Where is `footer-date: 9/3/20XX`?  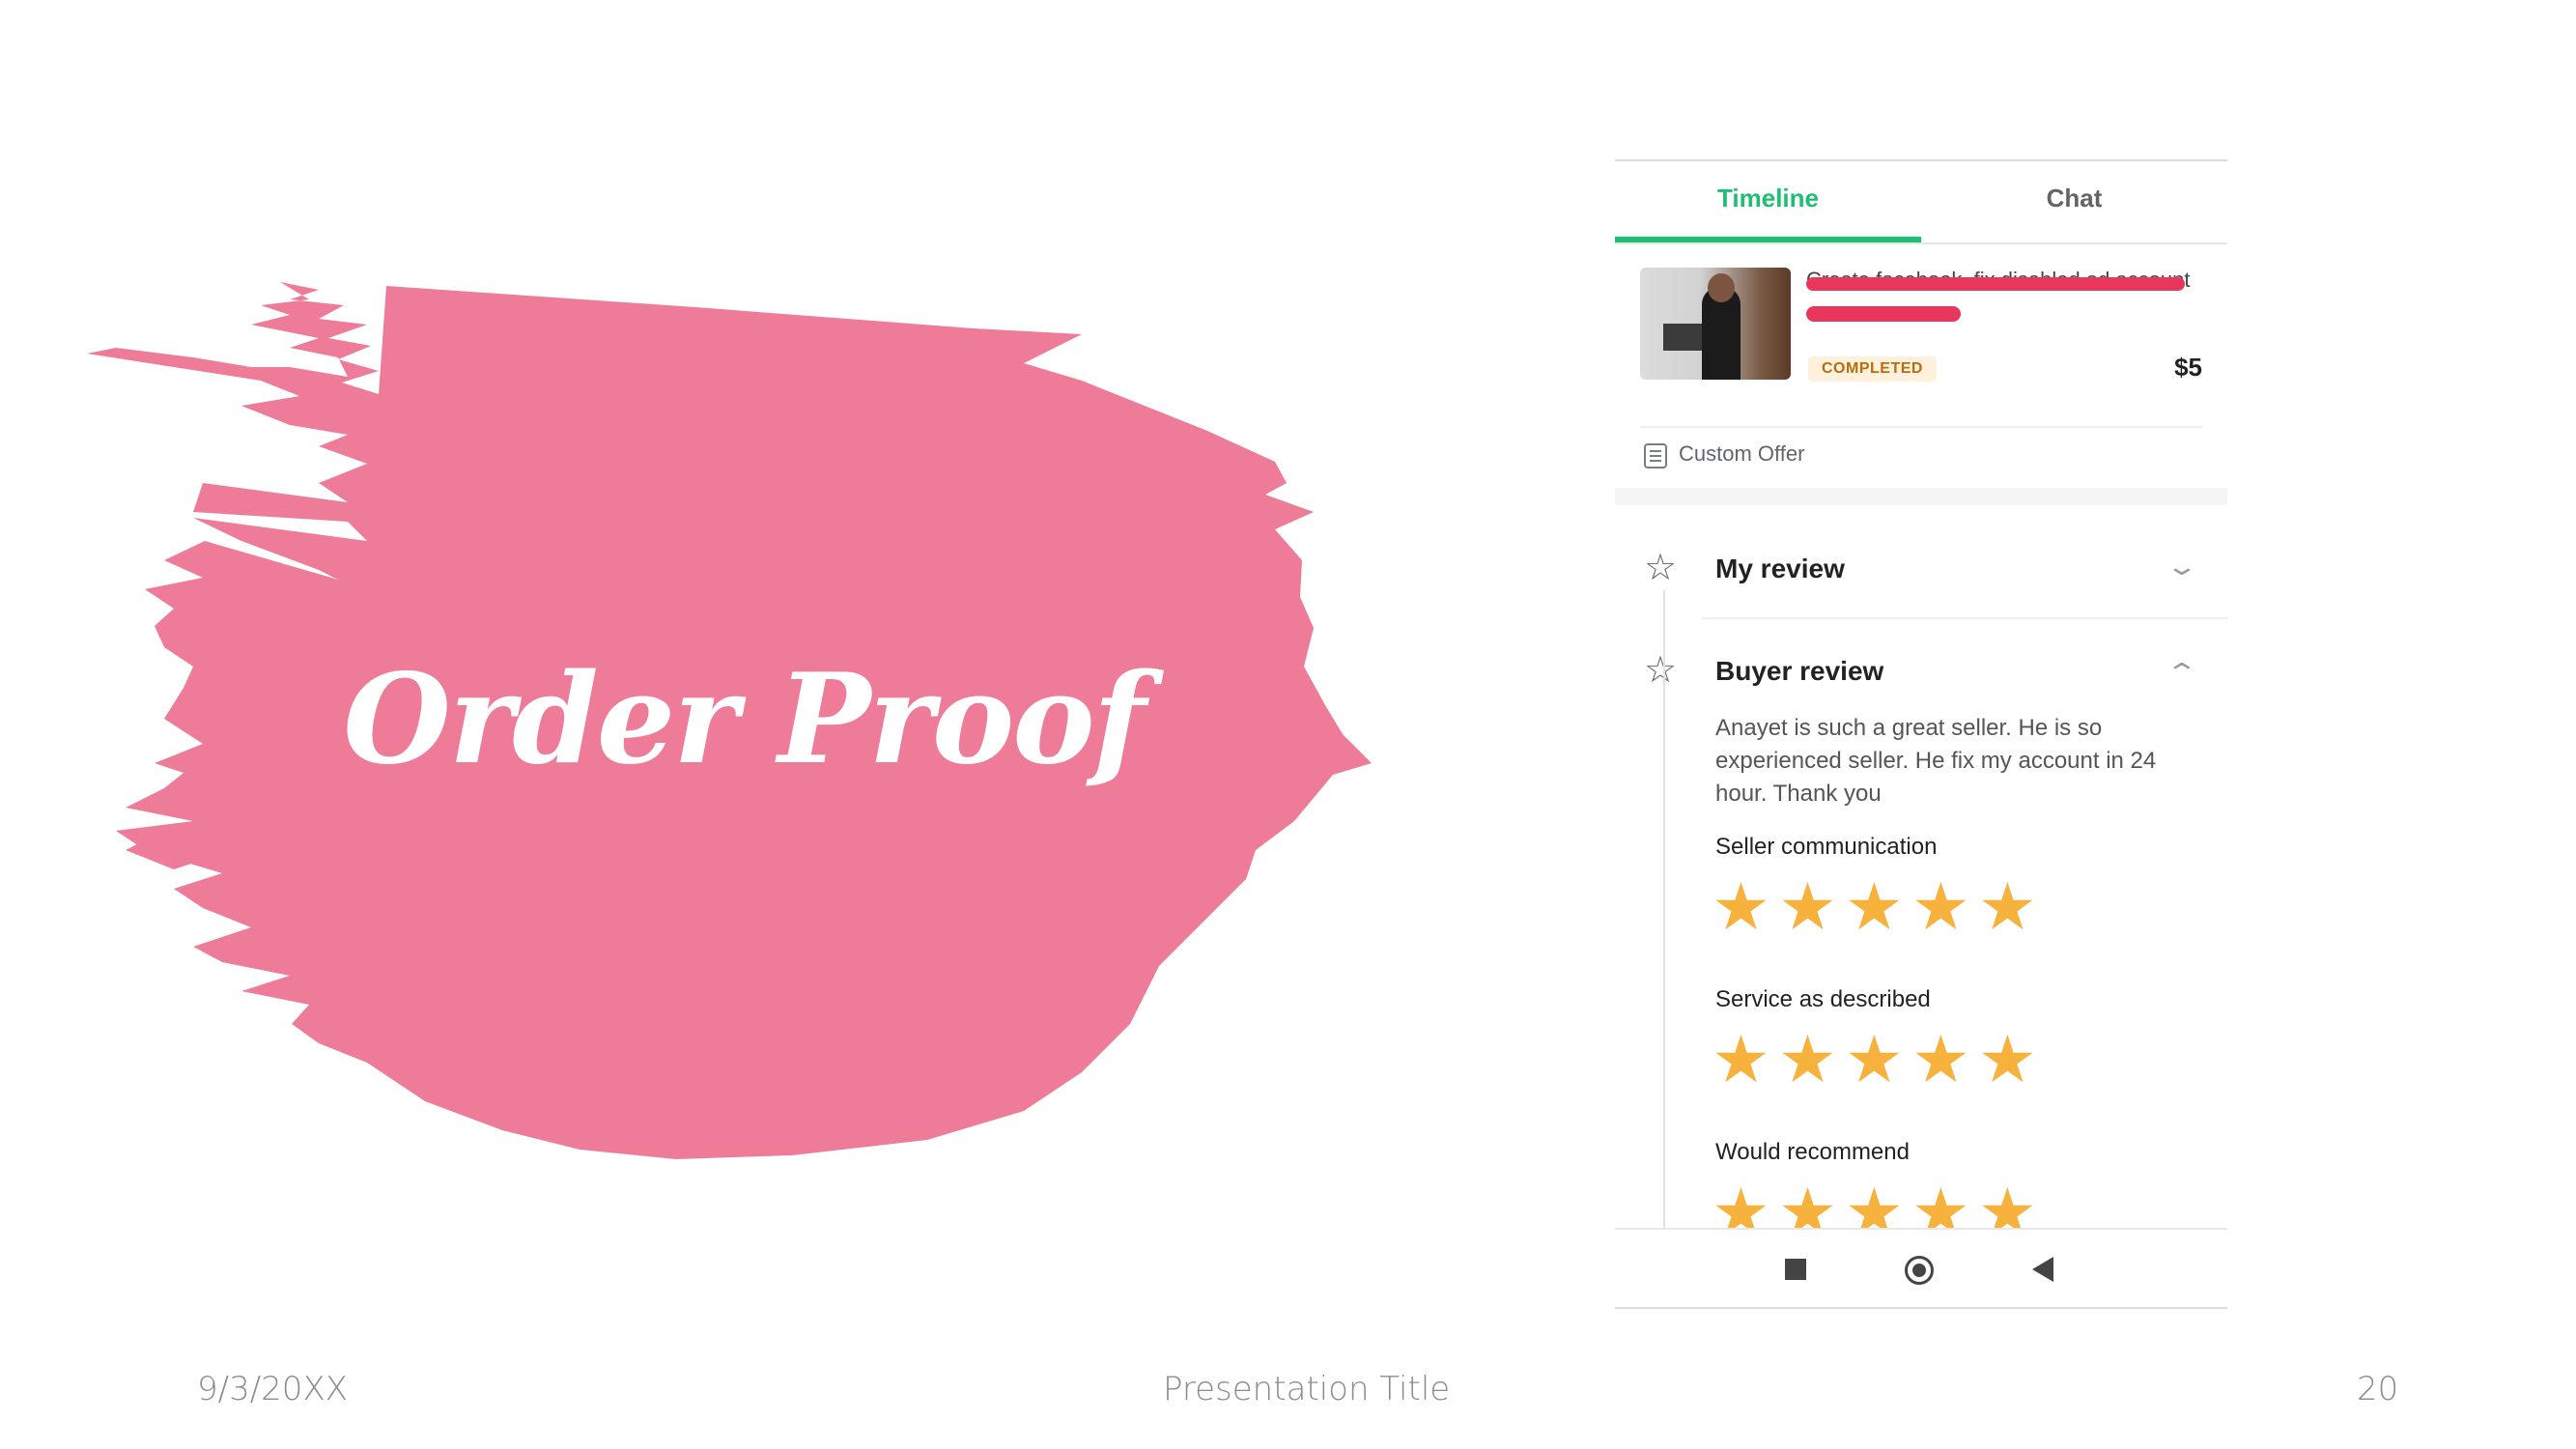
footer-date: 9/3/20XX is located at coordinates (273, 1389).